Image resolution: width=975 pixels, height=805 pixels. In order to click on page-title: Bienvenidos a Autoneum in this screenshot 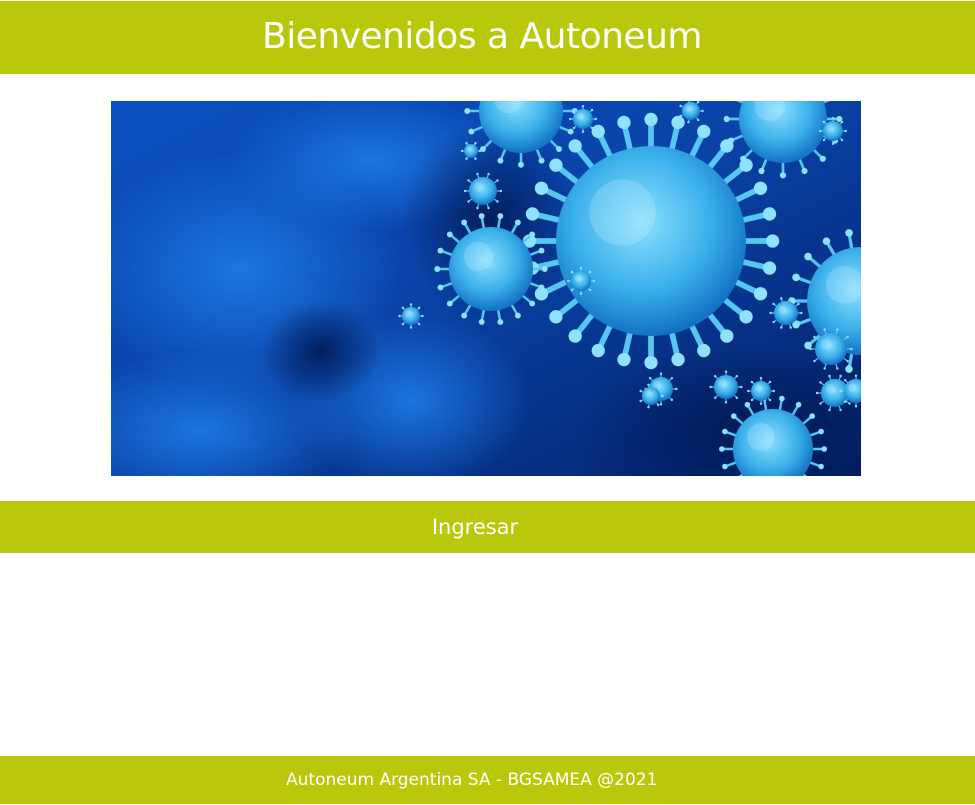, I will do `click(482, 36)`.